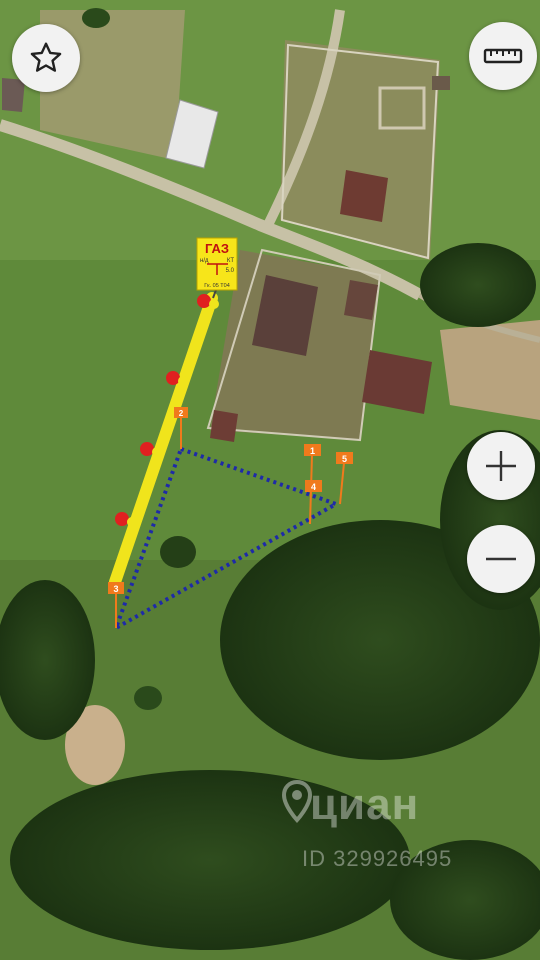 This screenshot has width=540, height=960. Describe the element at coordinates (230, 271) in the screenshot. I see `gas-sign-value: 5.0` at that location.